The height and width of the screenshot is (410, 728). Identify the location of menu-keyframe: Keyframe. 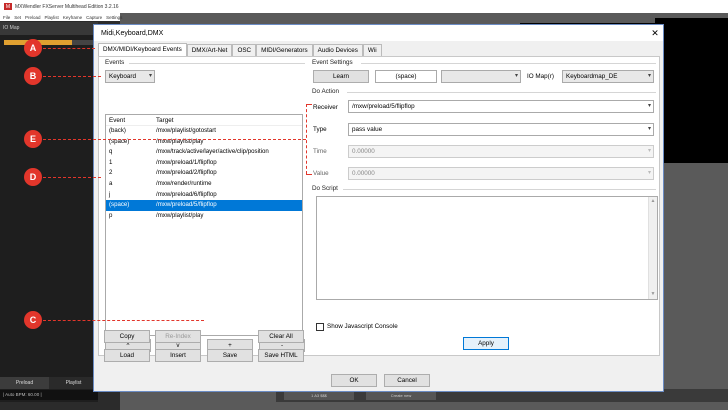
(72, 17).